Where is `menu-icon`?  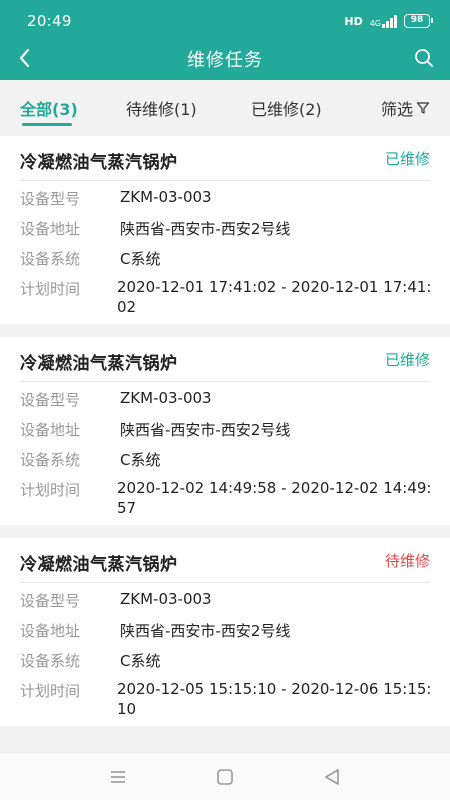
menu-icon is located at coordinates (118, 777).